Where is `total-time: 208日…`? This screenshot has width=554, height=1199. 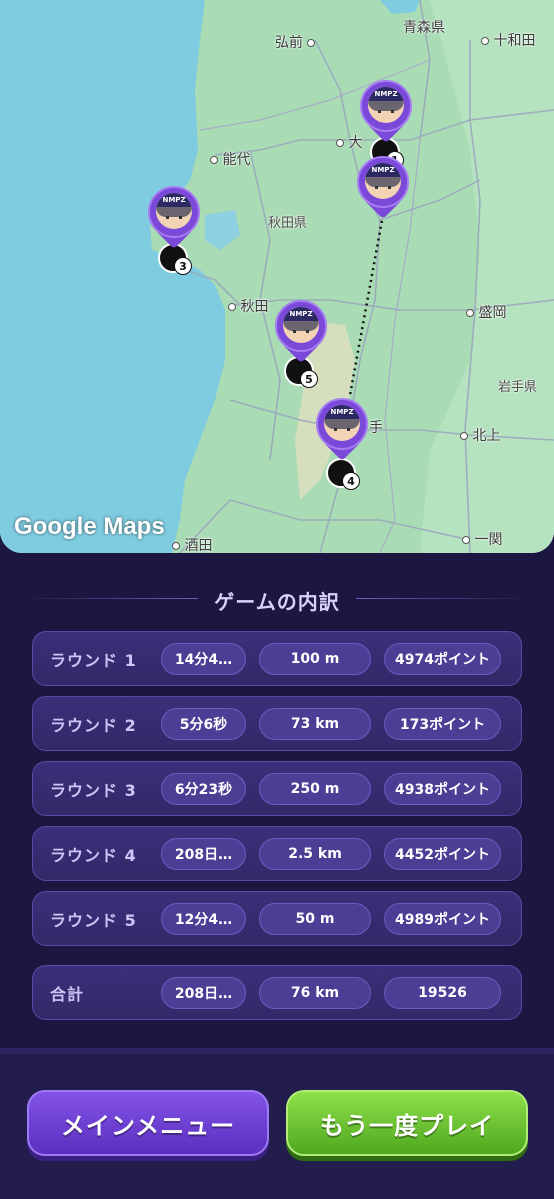
total-time: 208日… is located at coordinates (203, 992).